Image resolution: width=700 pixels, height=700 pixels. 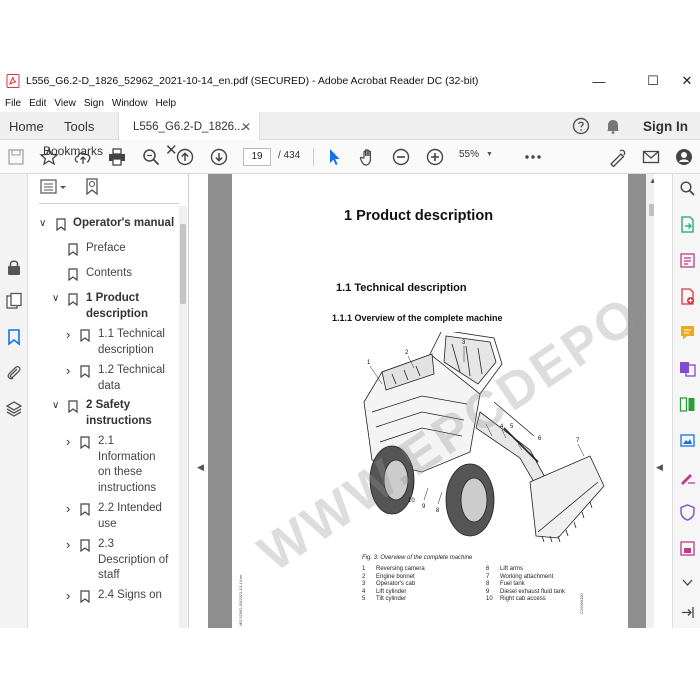 What do you see at coordinates (651, 180) in the screenshot?
I see `scroll-up-arrow-icon: ▲` at bounding box center [651, 180].